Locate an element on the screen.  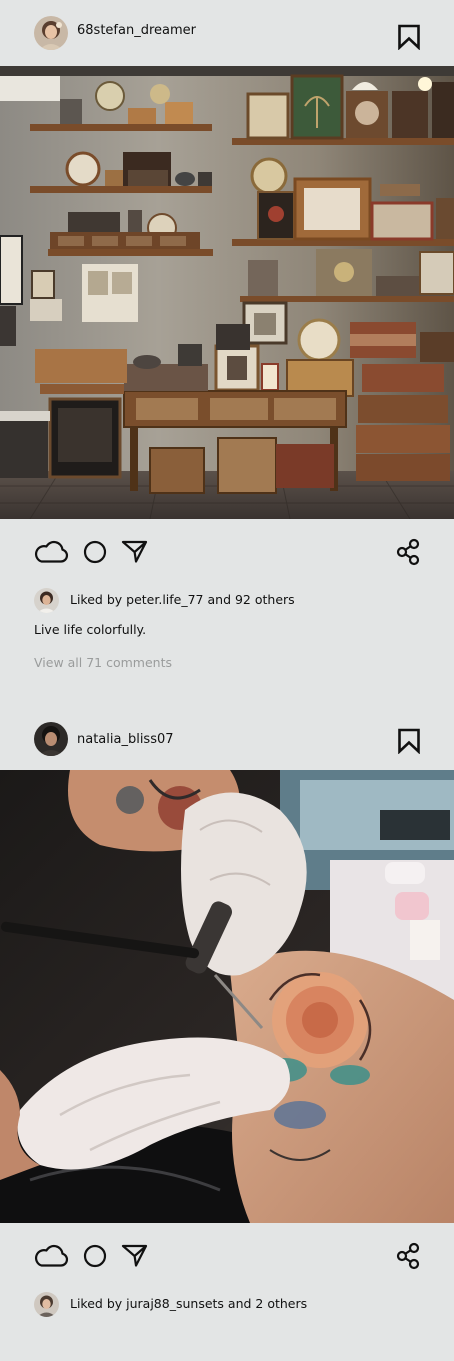
liked-by-row: Liked by juraj88_sunsets and 2 others is located at coordinates (227, 1304).